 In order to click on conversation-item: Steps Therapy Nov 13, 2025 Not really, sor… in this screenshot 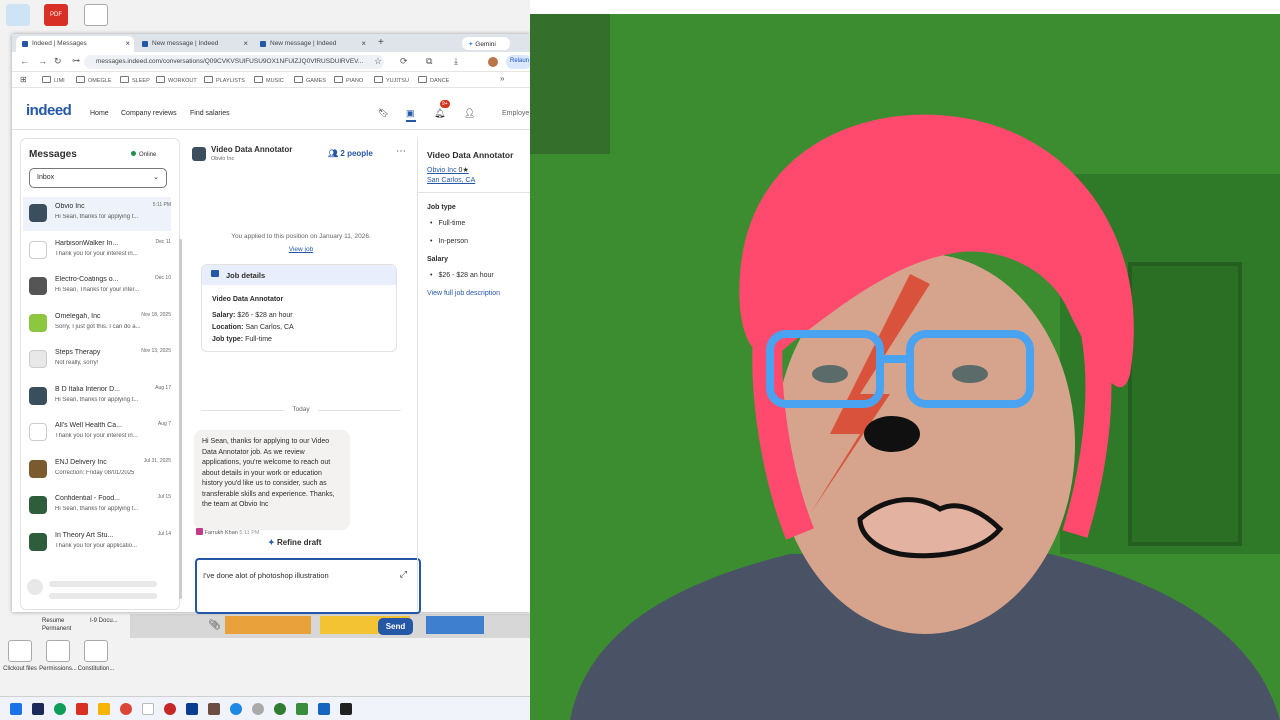, I will do `click(97, 360)`.